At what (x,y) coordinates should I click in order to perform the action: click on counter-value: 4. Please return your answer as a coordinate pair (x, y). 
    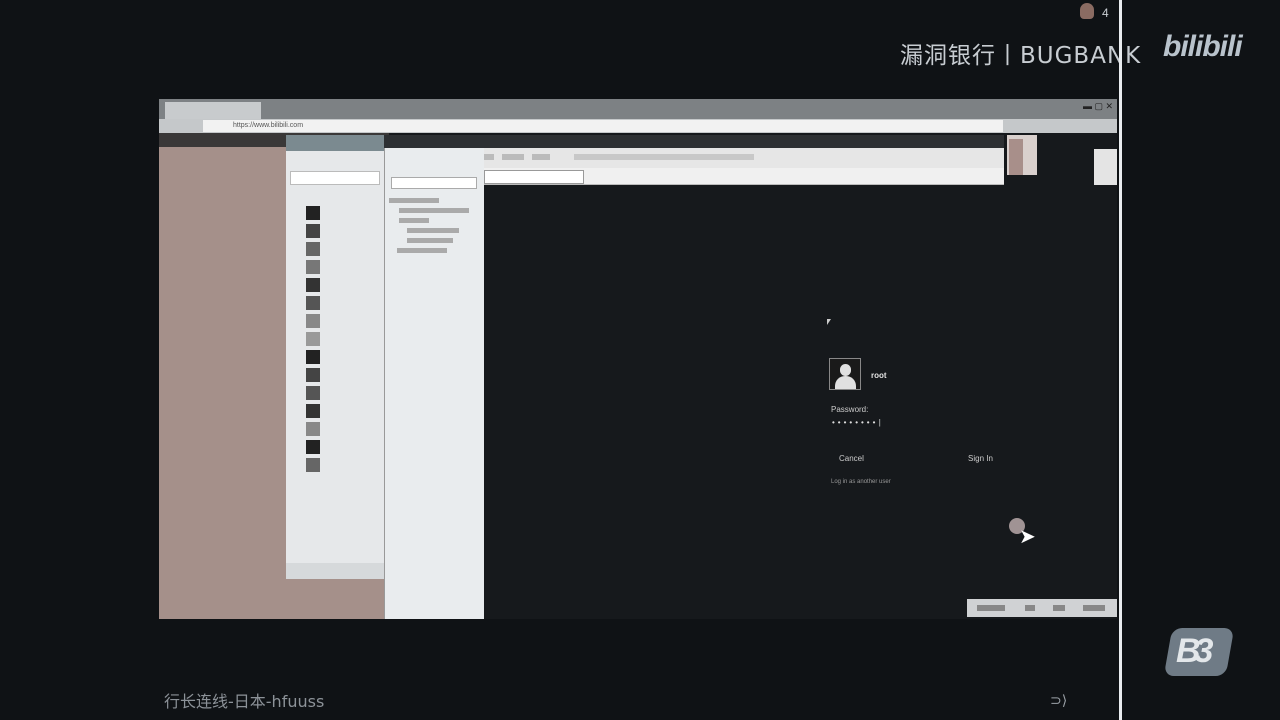
    Looking at the image, I should click on (1105, 13).